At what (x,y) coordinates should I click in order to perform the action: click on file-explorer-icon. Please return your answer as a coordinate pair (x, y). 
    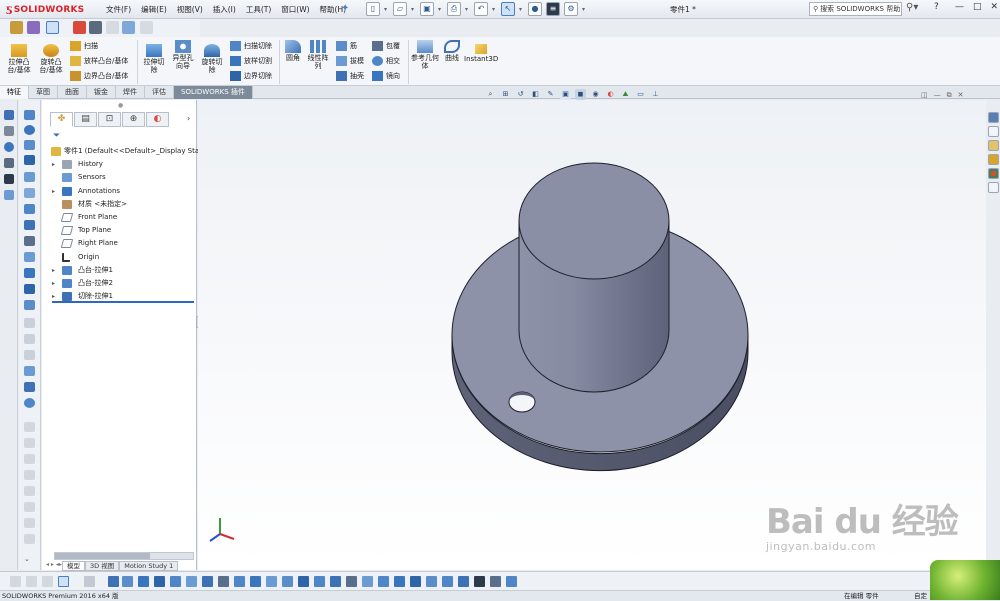
    Looking at the image, I should click on (993, 145).